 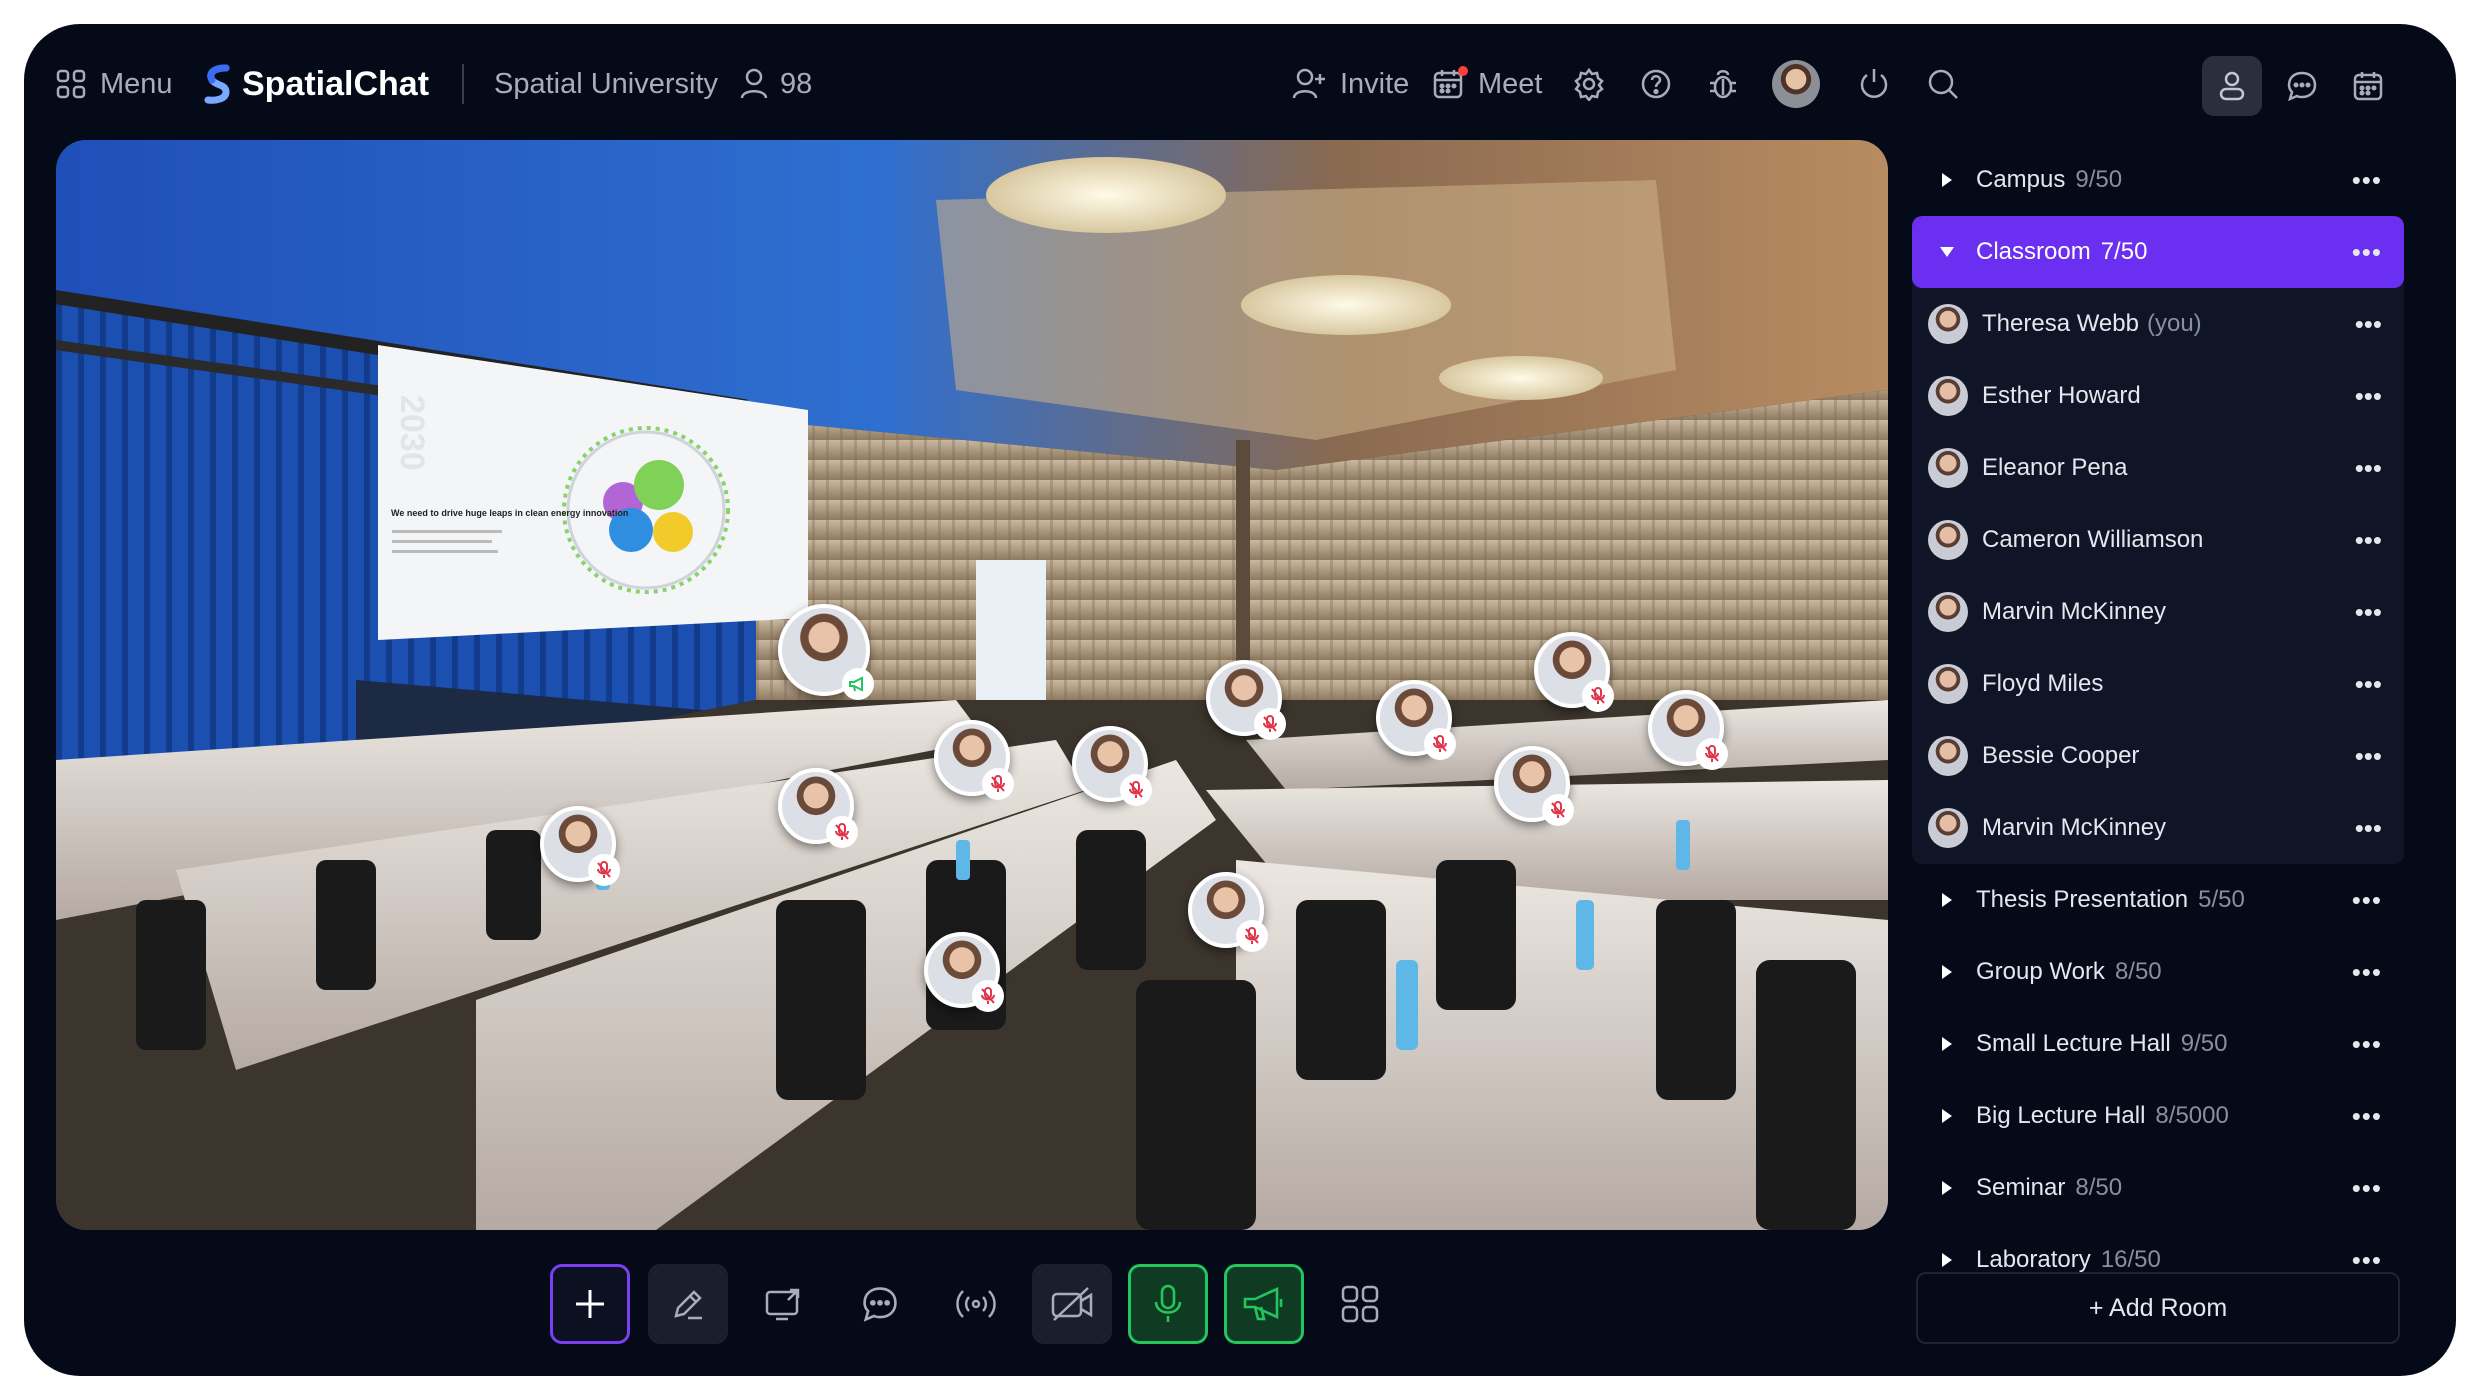 I want to click on chat-icon, so click(x=2302, y=86).